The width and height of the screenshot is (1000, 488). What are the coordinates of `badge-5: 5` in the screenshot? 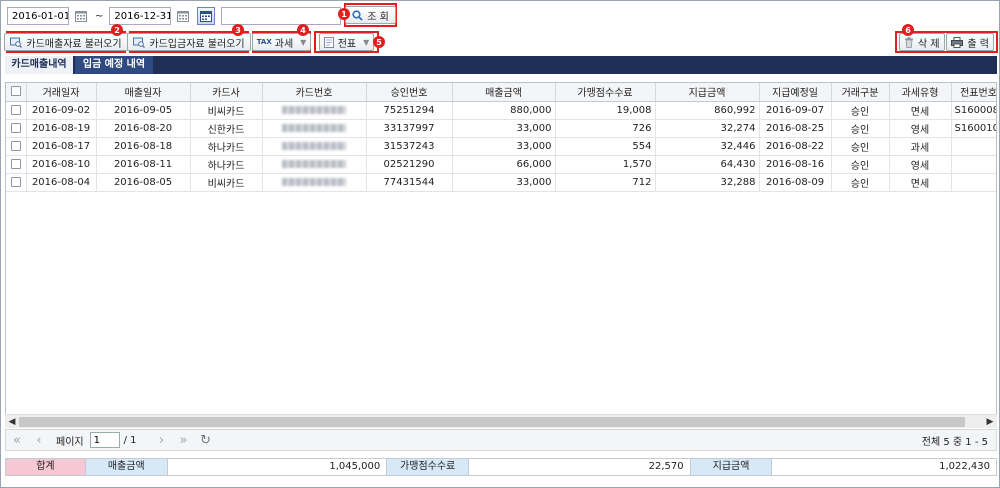 It's located at (379, 42).